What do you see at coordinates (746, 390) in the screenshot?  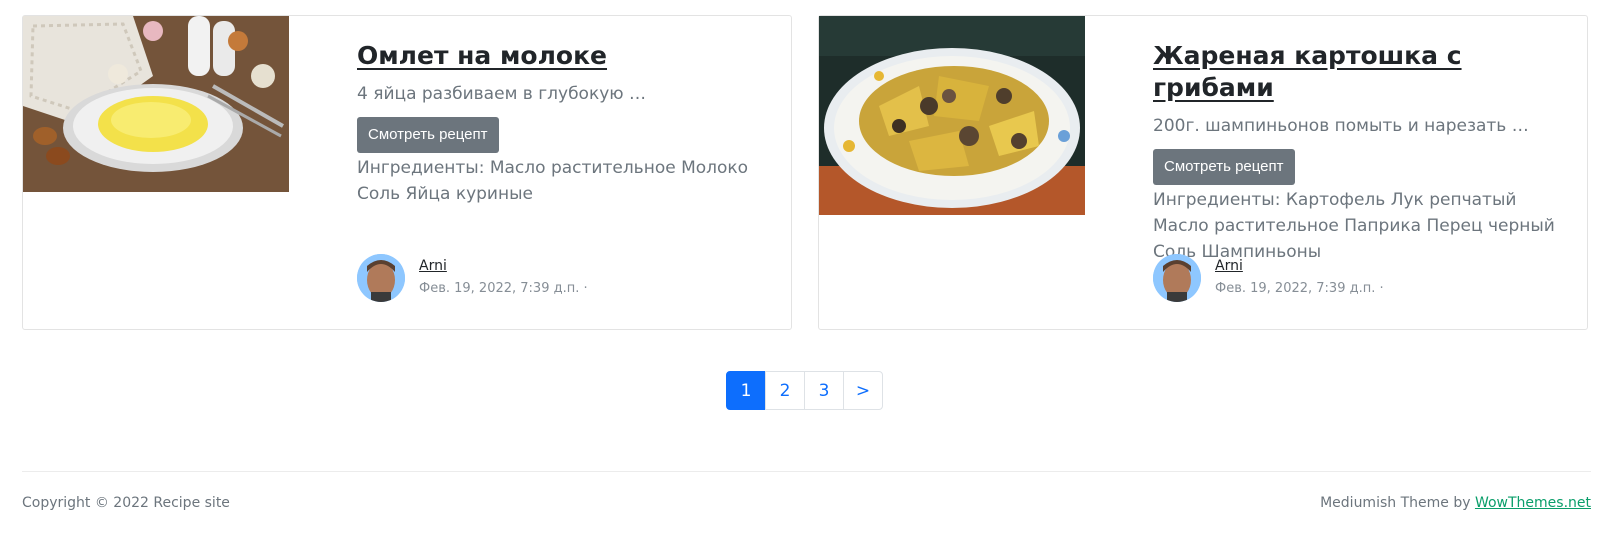 I see `page-link-1: 1` at bounding box center [746, 390].